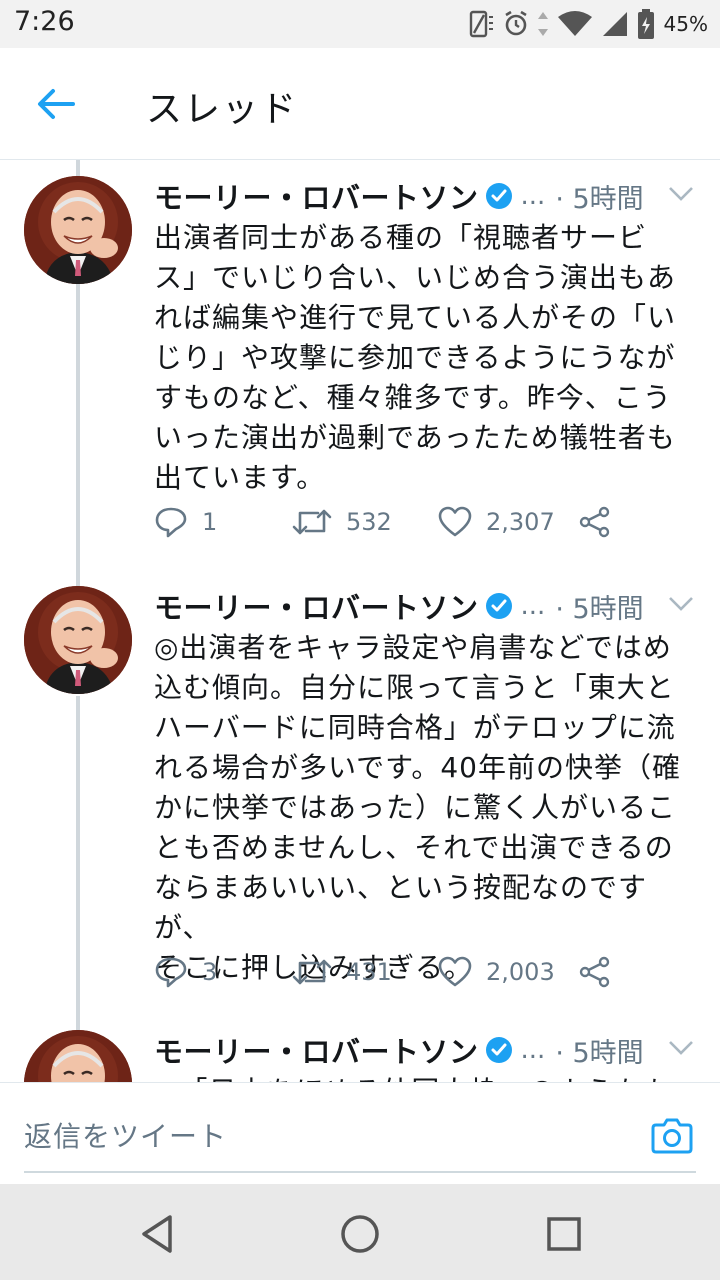  What do you see at coordinates (360, 1172) in the screenshot?
I see `reply-input-underline` at bounding box center [360, 1172].